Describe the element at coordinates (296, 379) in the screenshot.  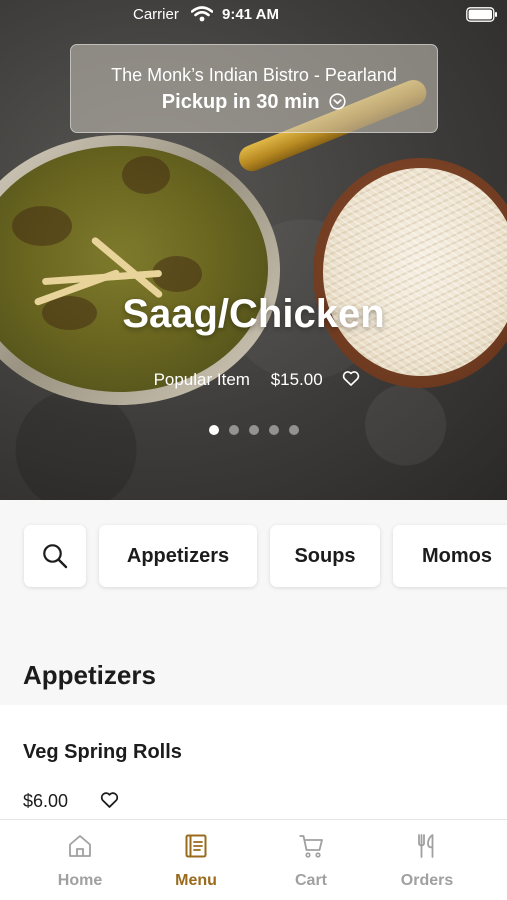
I see `featured-price: $15.00` at that location.